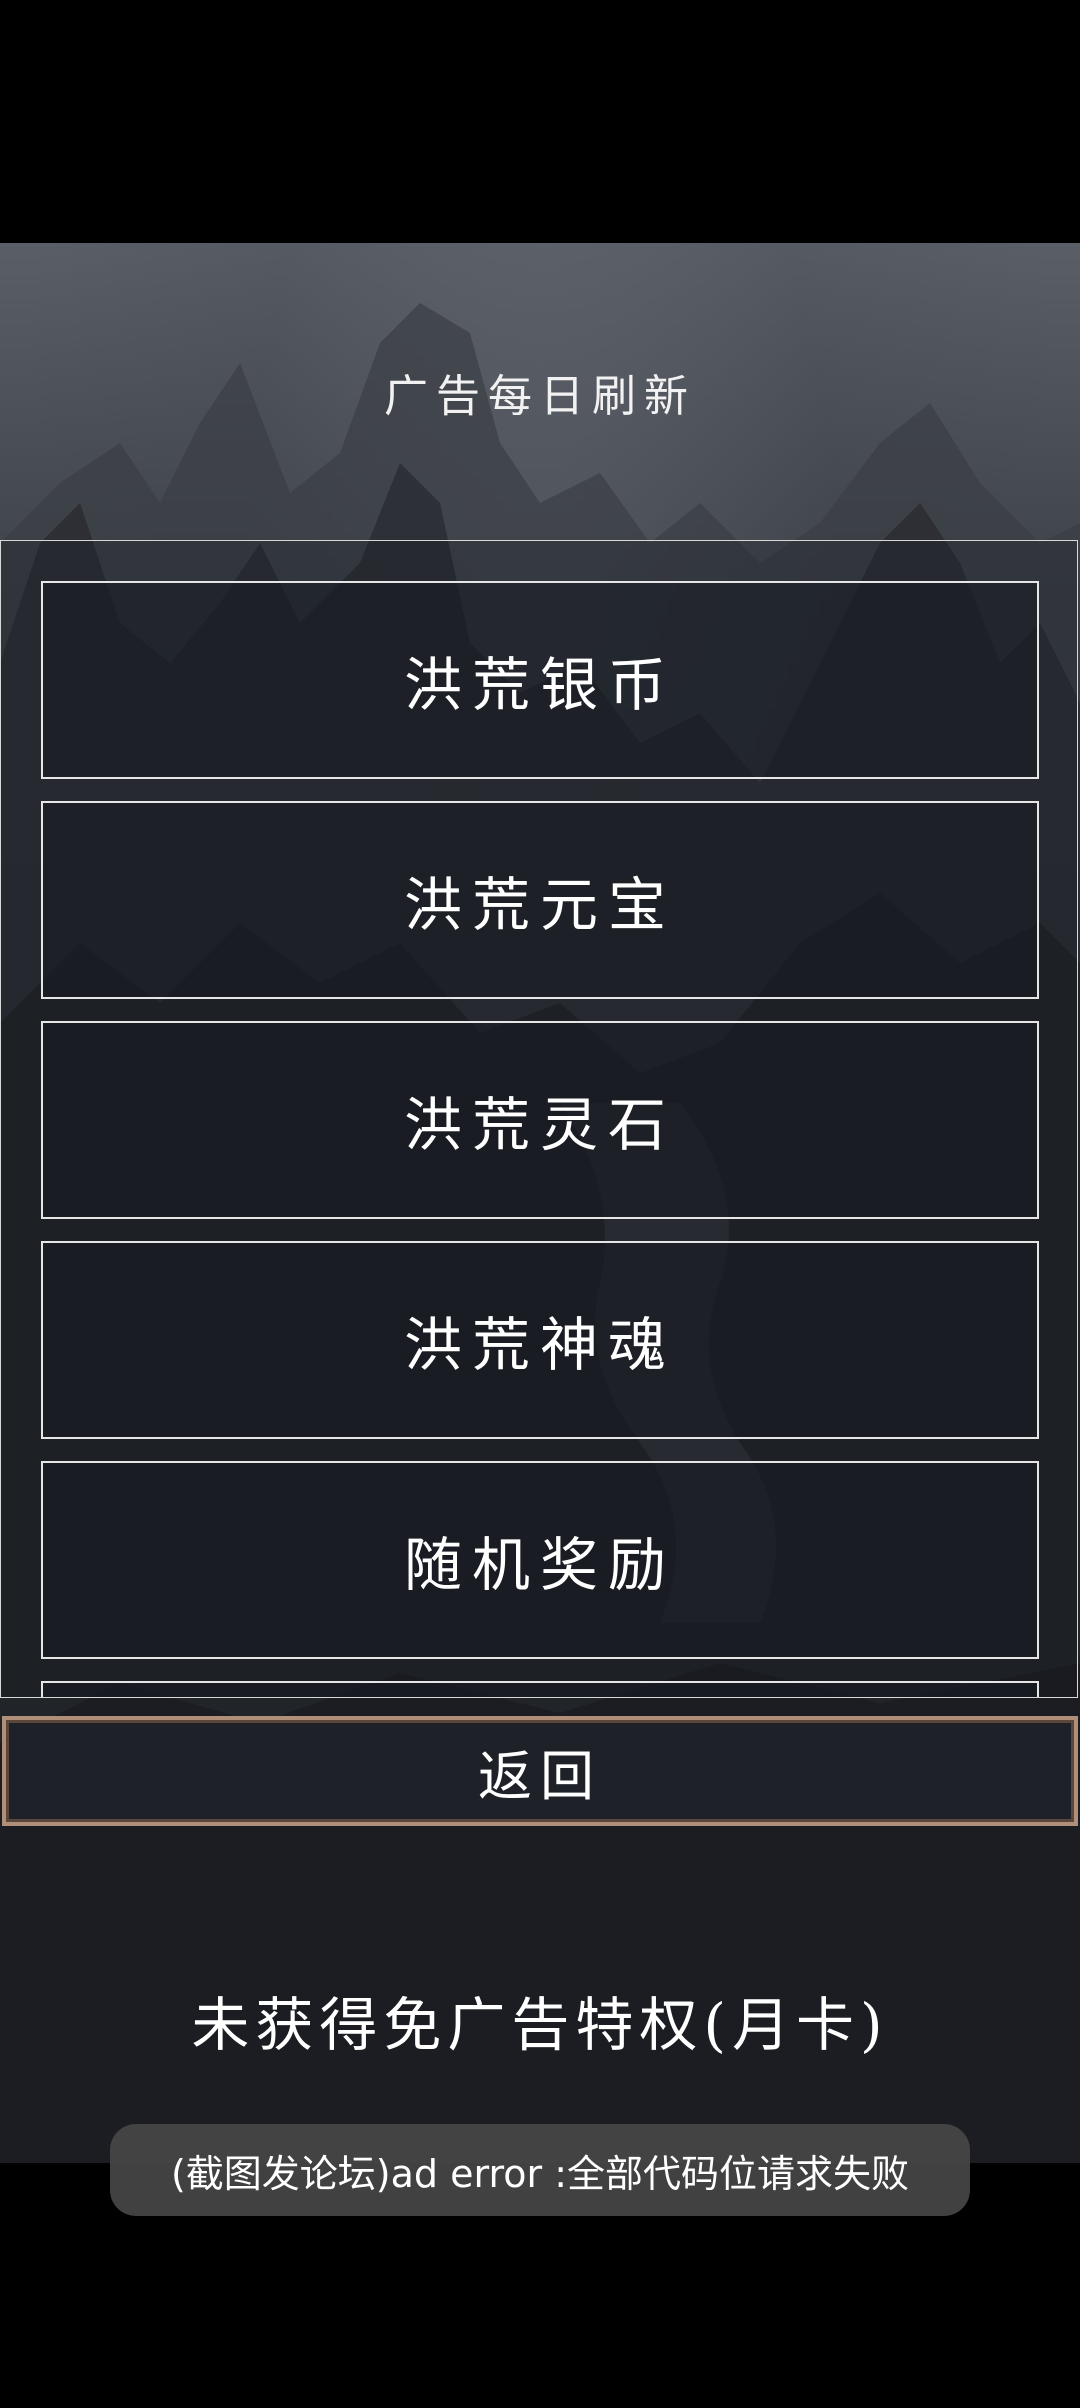 This screenshot has width=1080, height=2408. What do you see at coordinates (540, 1689) in the screenshot?
I see `reward-item-partial` at bounding box center [540, 1689].